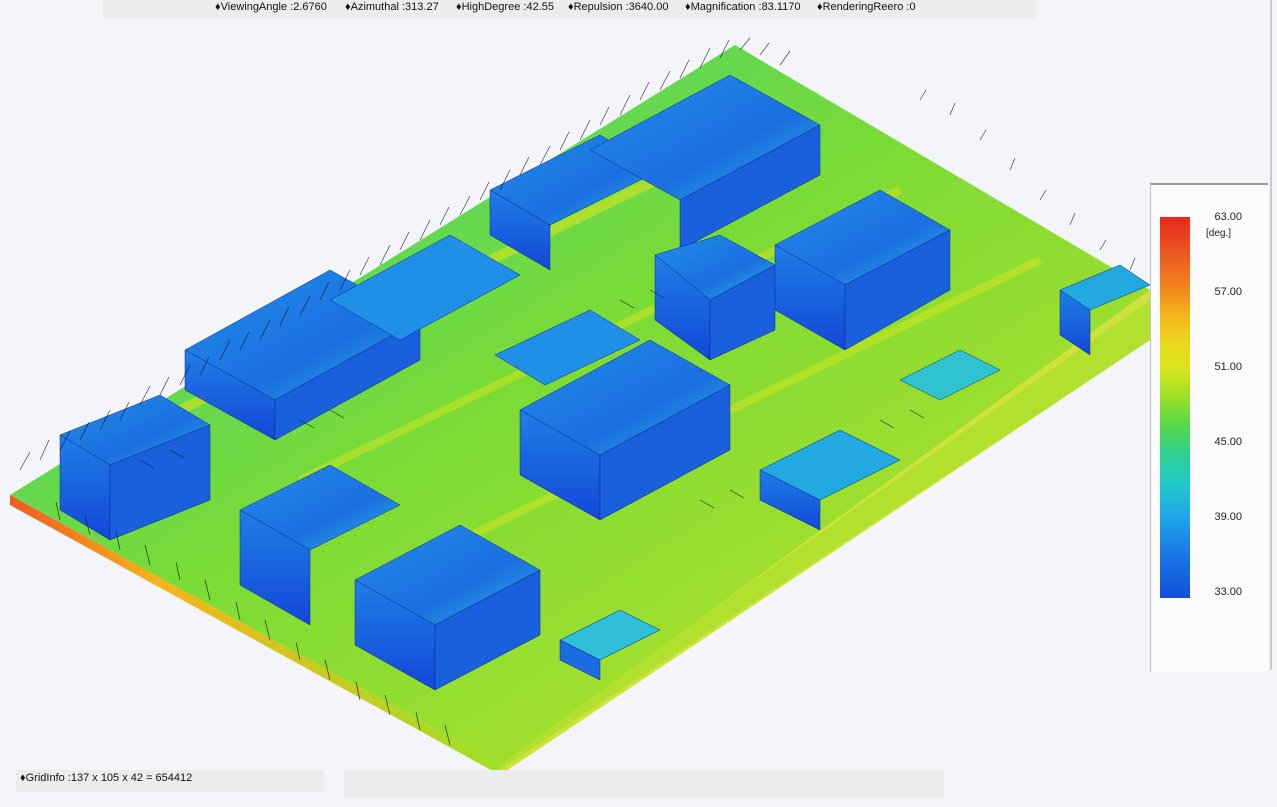 The width and height of the screenshot is (1277, 807). I want to click on legend-tick: 39.00, so click(1228, 517).